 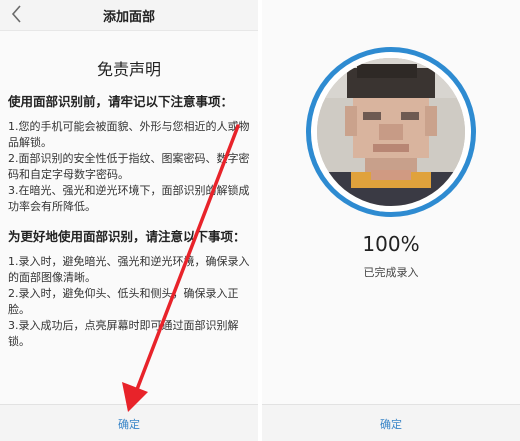 I want to click on enrollment-status: 已完成录入, so click(x=391, y=272).